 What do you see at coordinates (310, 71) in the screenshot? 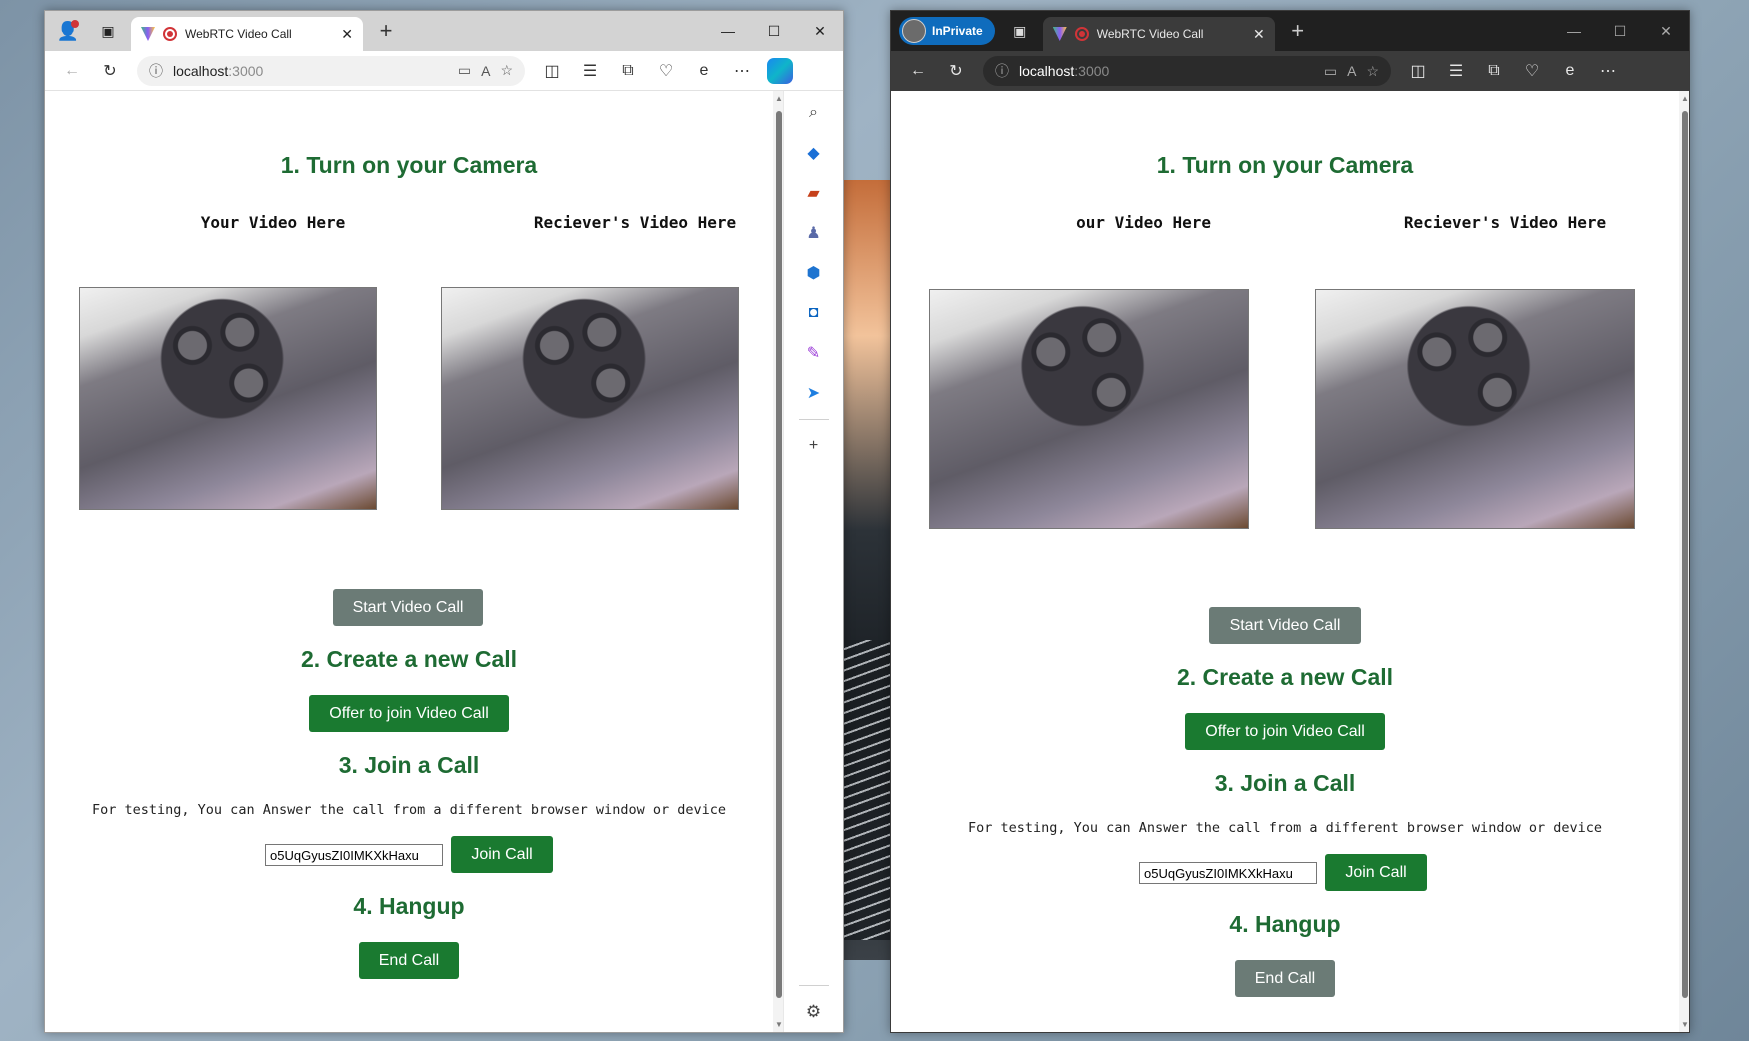
I see `url-text: localhost:3000` at bounding box center [310, 71].